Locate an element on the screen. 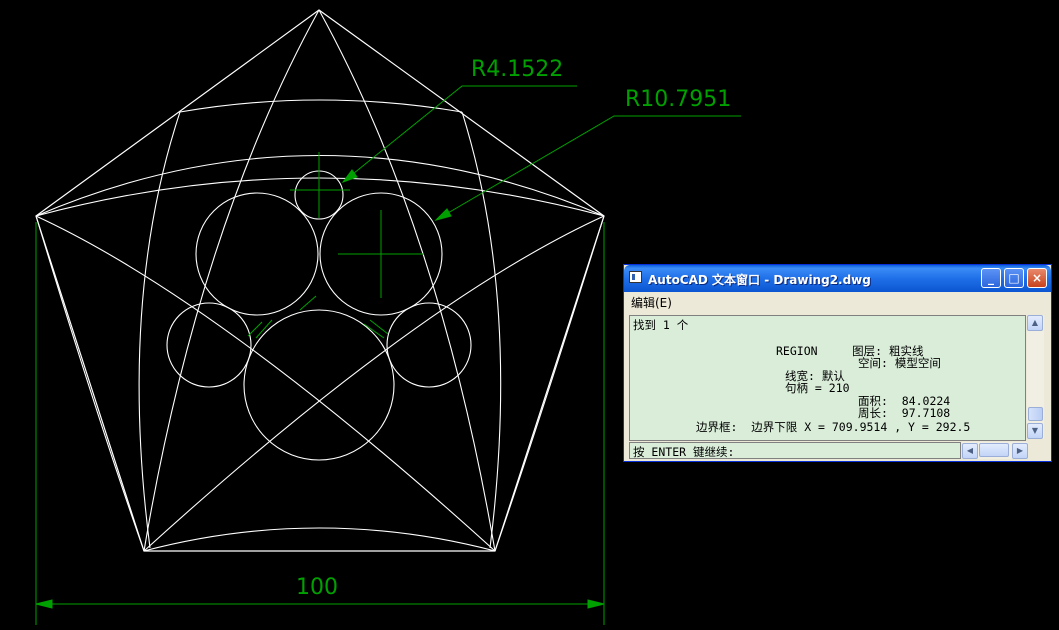 This screenshot has height=630, width=1059. dimension-radius-small: R4.1522 is located at coordinates (517, 69).